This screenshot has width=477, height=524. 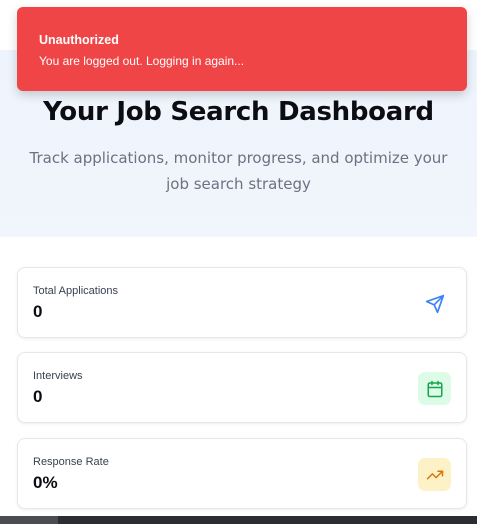 I want to click on stat-label: Total Applications, so click(x=75, y=291).